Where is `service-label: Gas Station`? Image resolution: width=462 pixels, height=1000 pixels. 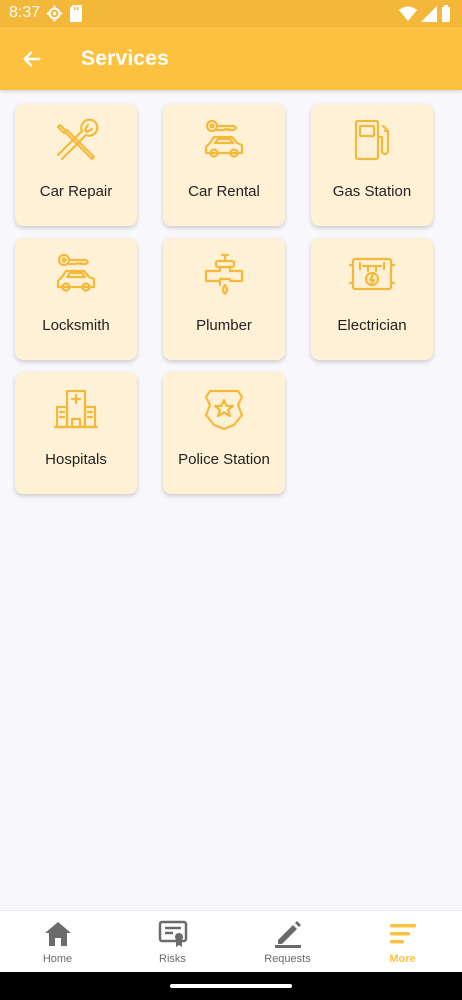
service-label: Gas Station is located at coordinates (372, 191).